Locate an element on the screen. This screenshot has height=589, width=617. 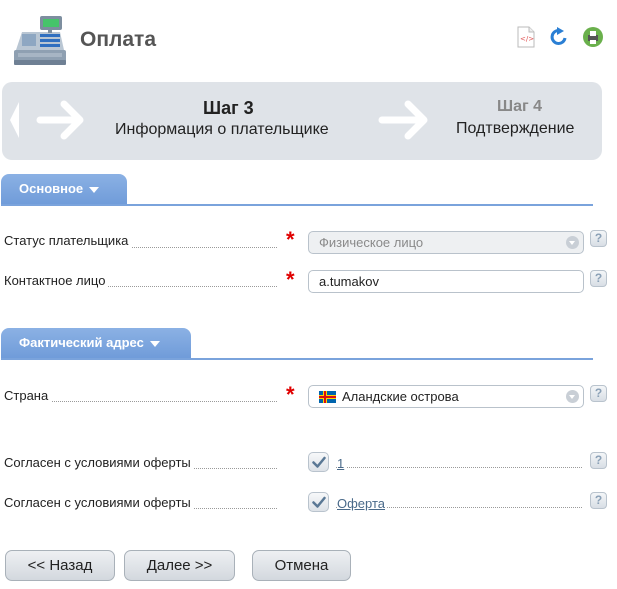
agree1-label: Согласен с условиями оферты is located at coordinates (99, 462).